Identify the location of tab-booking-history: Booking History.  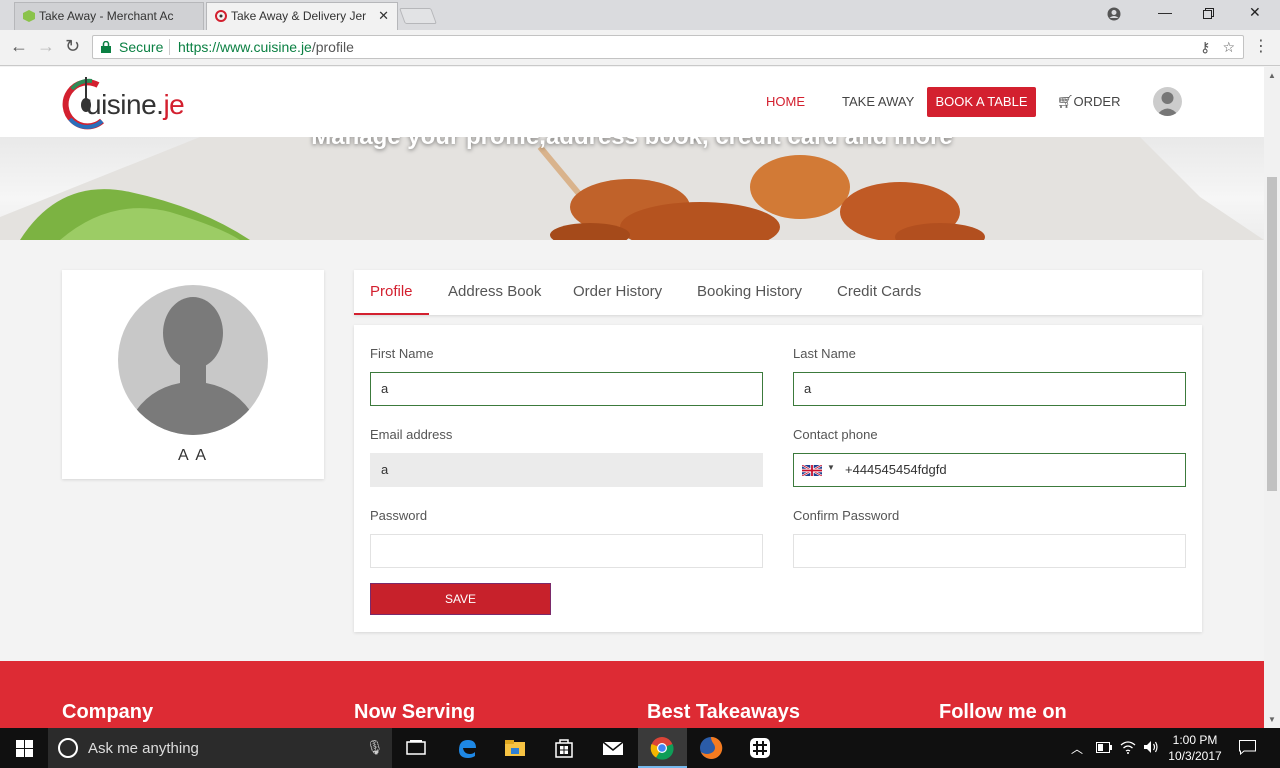
(749, 292).